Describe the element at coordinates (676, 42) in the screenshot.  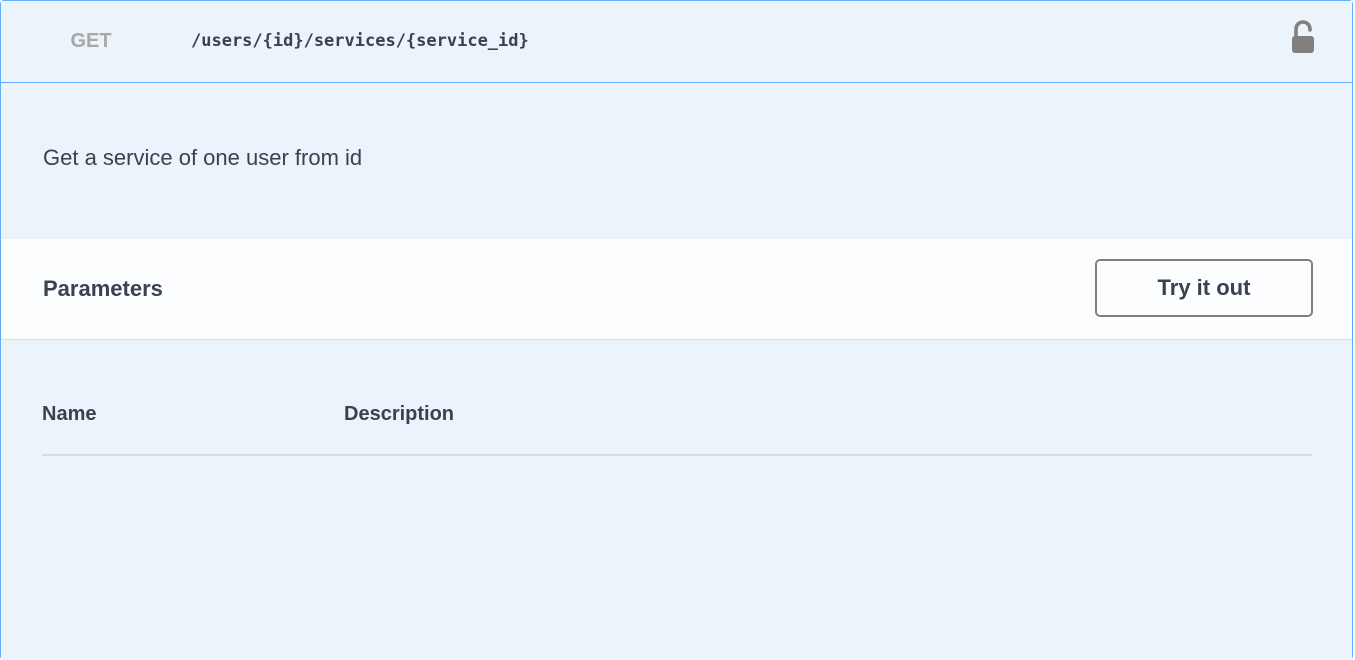
I see `operation-summary: GET /users/{id}/services/{service_id}` at that location.